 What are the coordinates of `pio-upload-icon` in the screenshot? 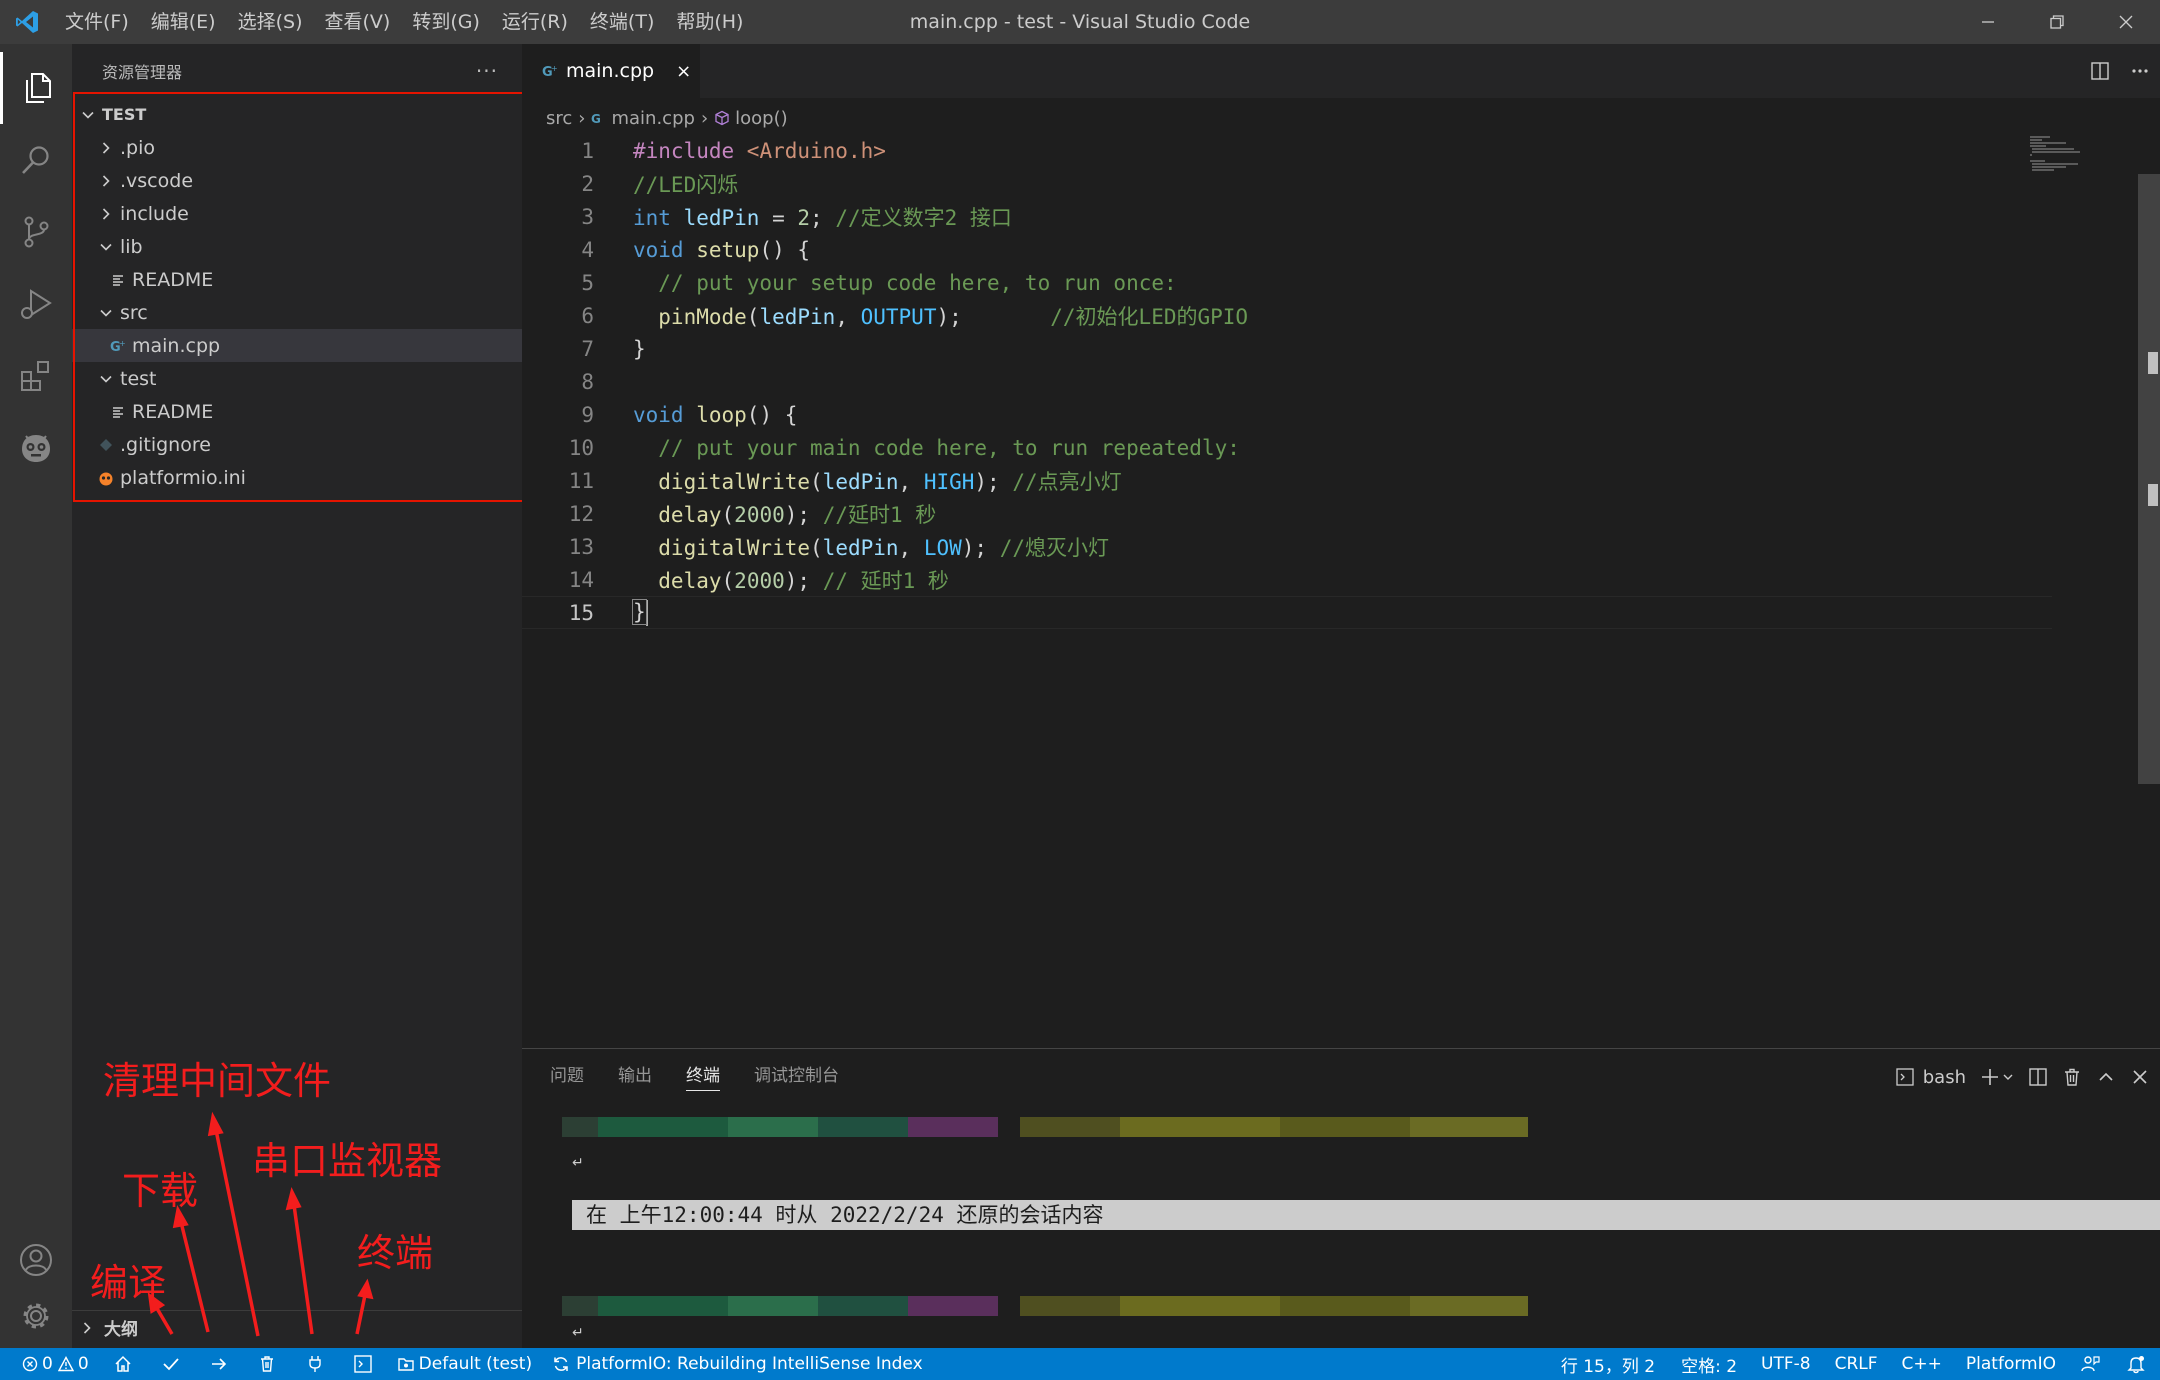 It's located at (219, 1364).